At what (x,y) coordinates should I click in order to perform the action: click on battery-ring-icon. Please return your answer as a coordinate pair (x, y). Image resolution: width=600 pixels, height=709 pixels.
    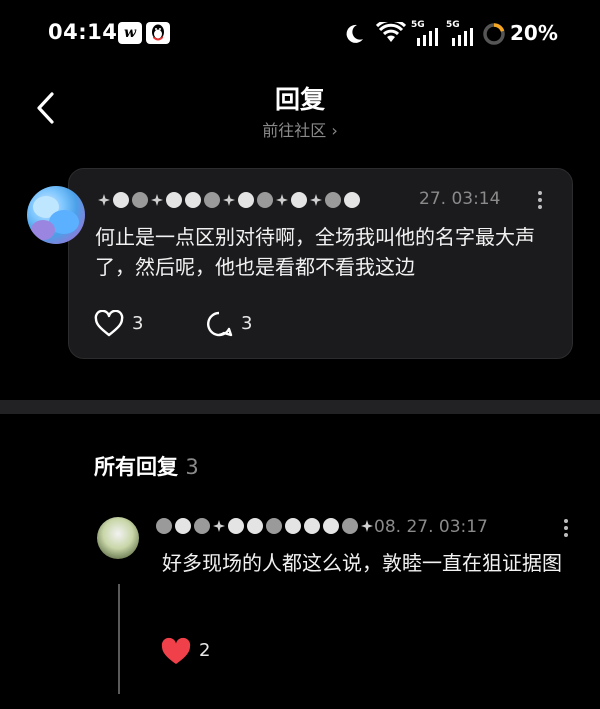
    Looking at the image, I should click on (494, 34).